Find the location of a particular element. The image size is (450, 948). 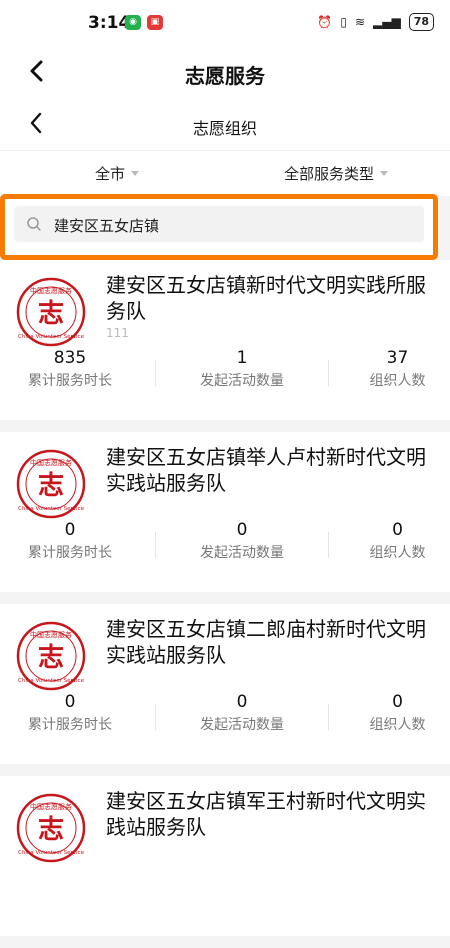

page-title: 志愿服务 is located at coordinates (225, 76).